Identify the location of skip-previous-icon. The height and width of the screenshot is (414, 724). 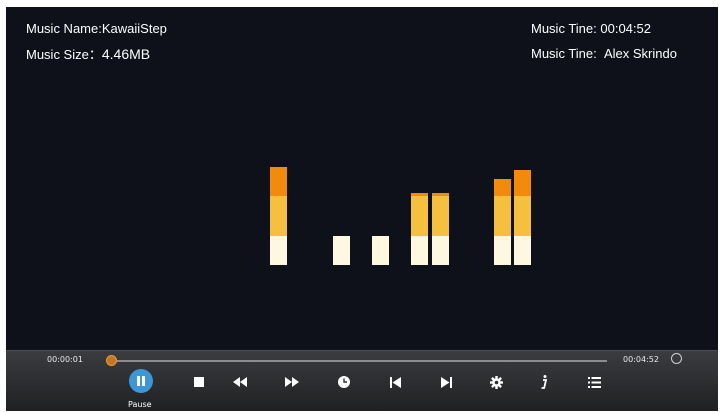
(395, 382).